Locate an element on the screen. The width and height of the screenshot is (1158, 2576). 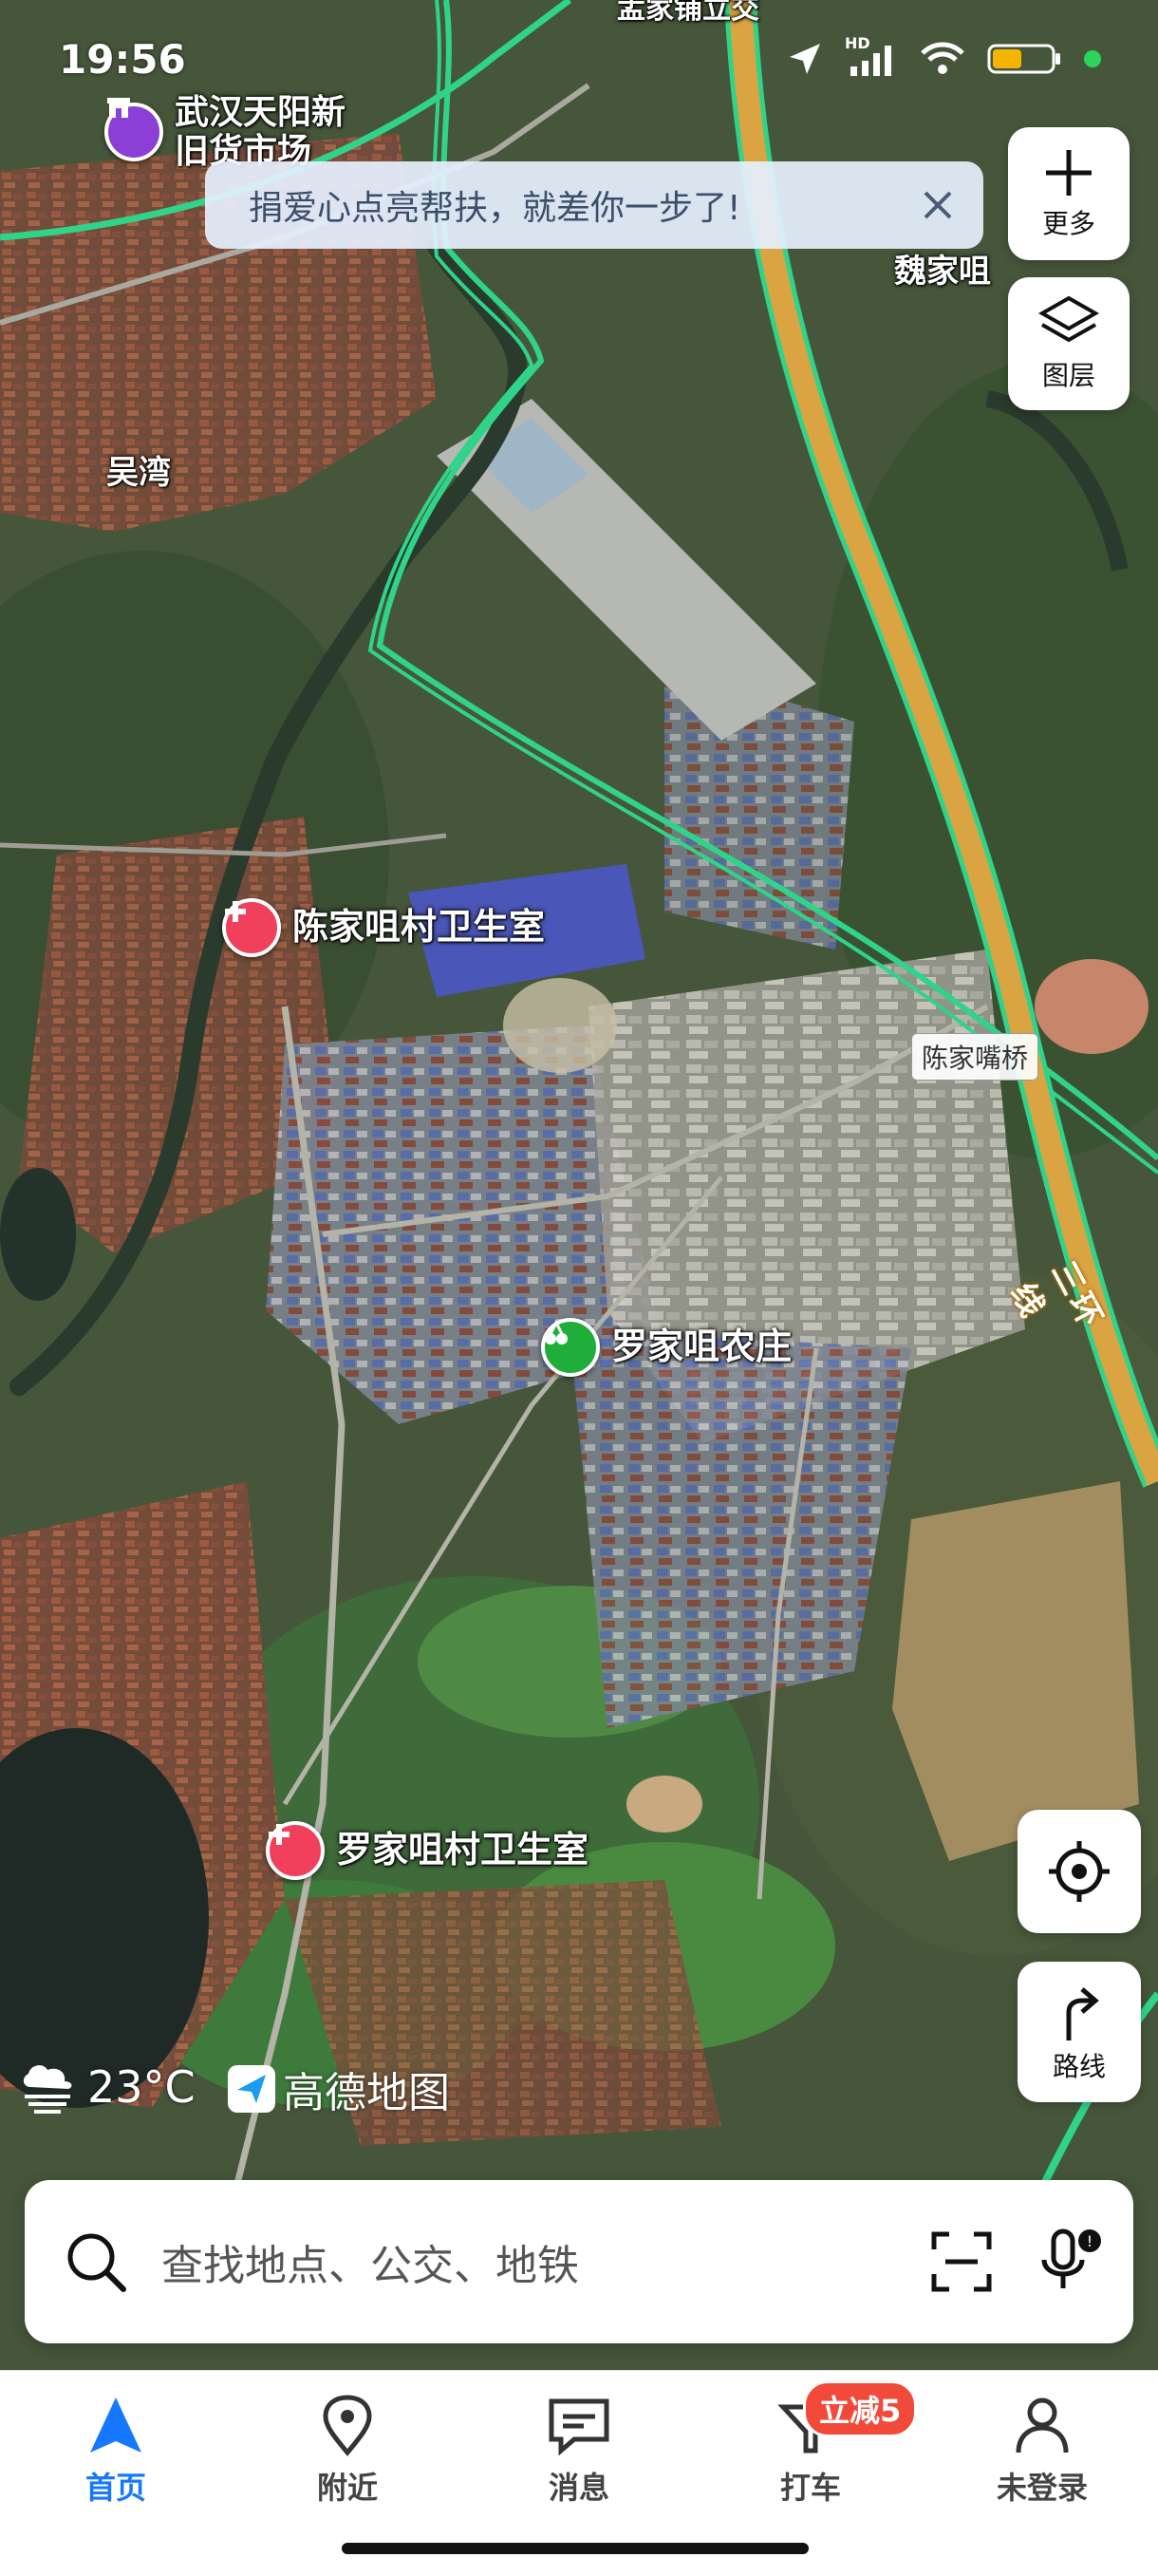
nav-home: 首页 is located at coordinates (116, 2451).